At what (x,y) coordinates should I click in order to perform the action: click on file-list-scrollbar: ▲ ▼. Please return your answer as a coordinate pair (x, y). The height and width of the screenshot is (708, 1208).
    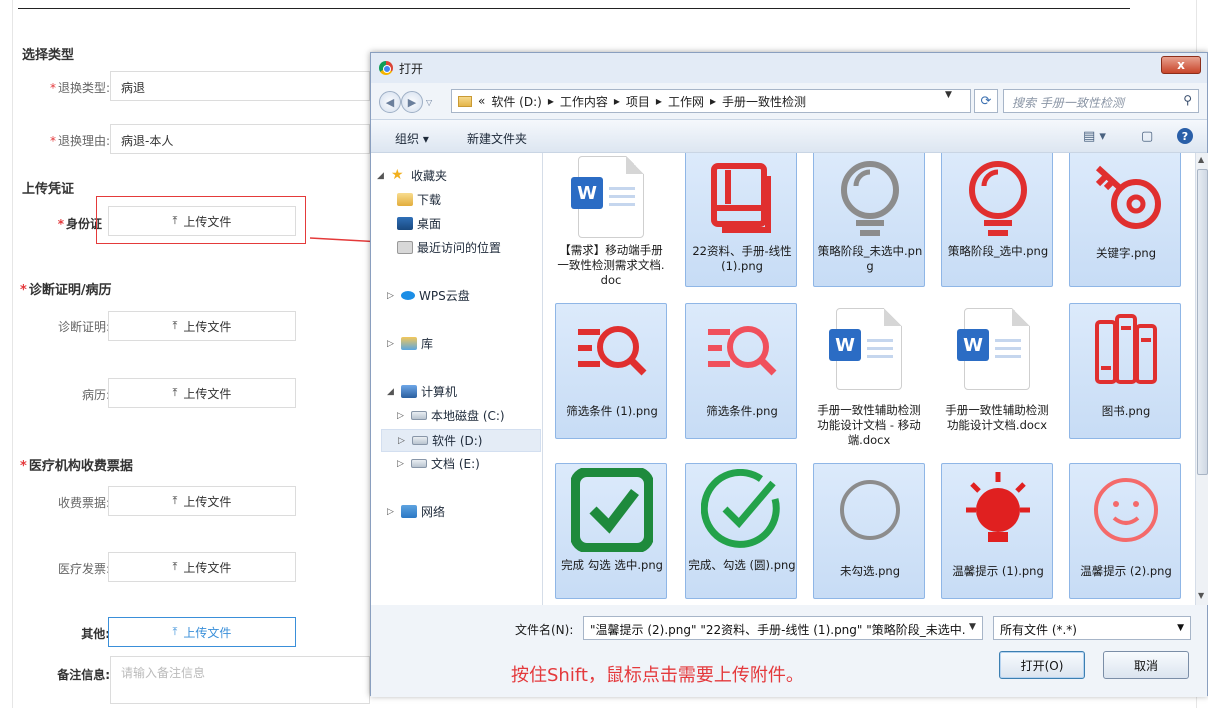
    Looking at the image, I should click on (1201, 379).